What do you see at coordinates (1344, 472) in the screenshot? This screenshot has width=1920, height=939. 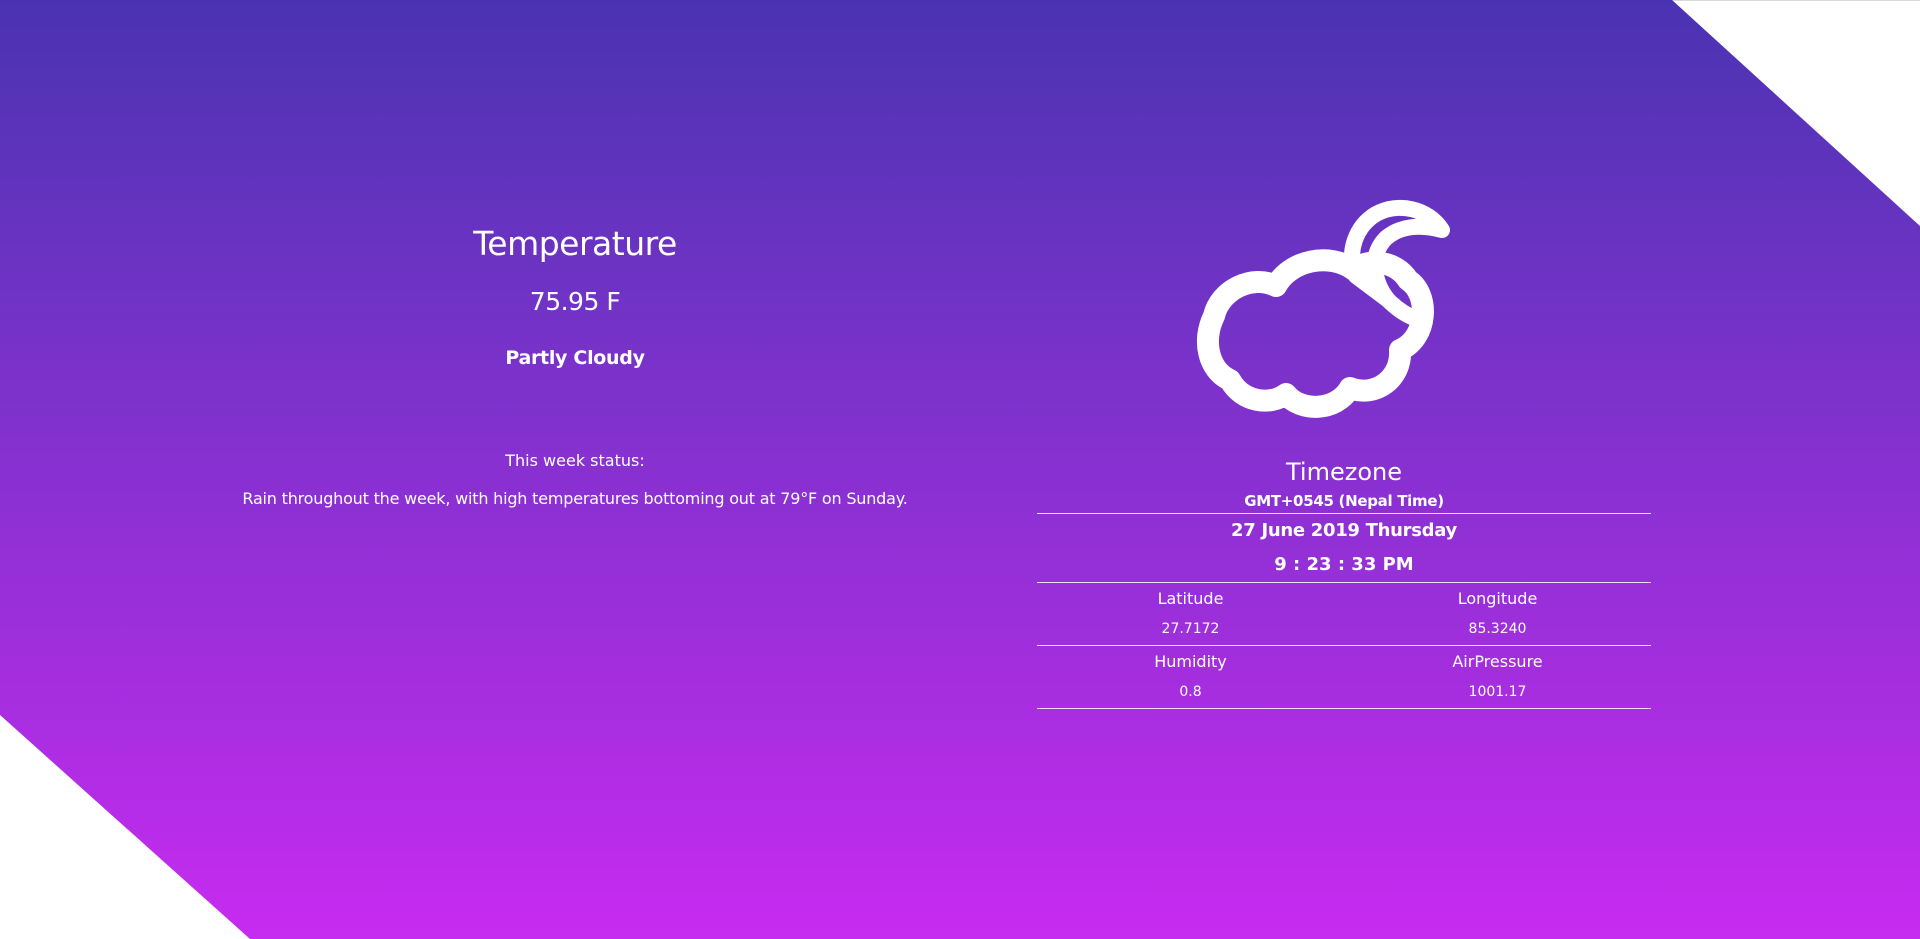 I see `timezone-title: Timezone` at bounding box center [1344, 472].